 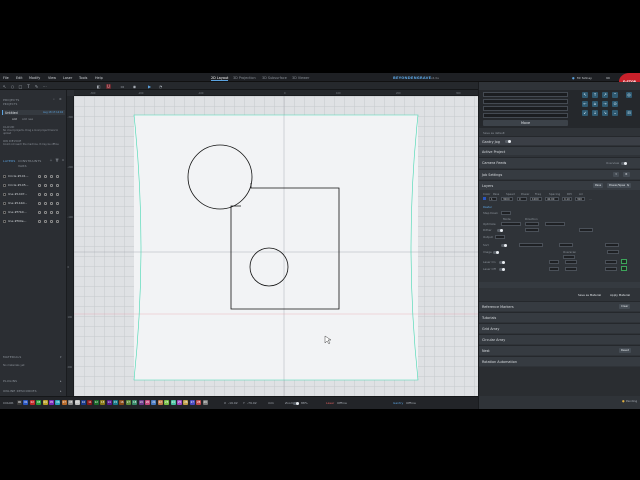 What do you see at coordinates (559, 339) in the screenshot?
I see `circular-array-header: Circular Array` at bounding box center [559, 339].